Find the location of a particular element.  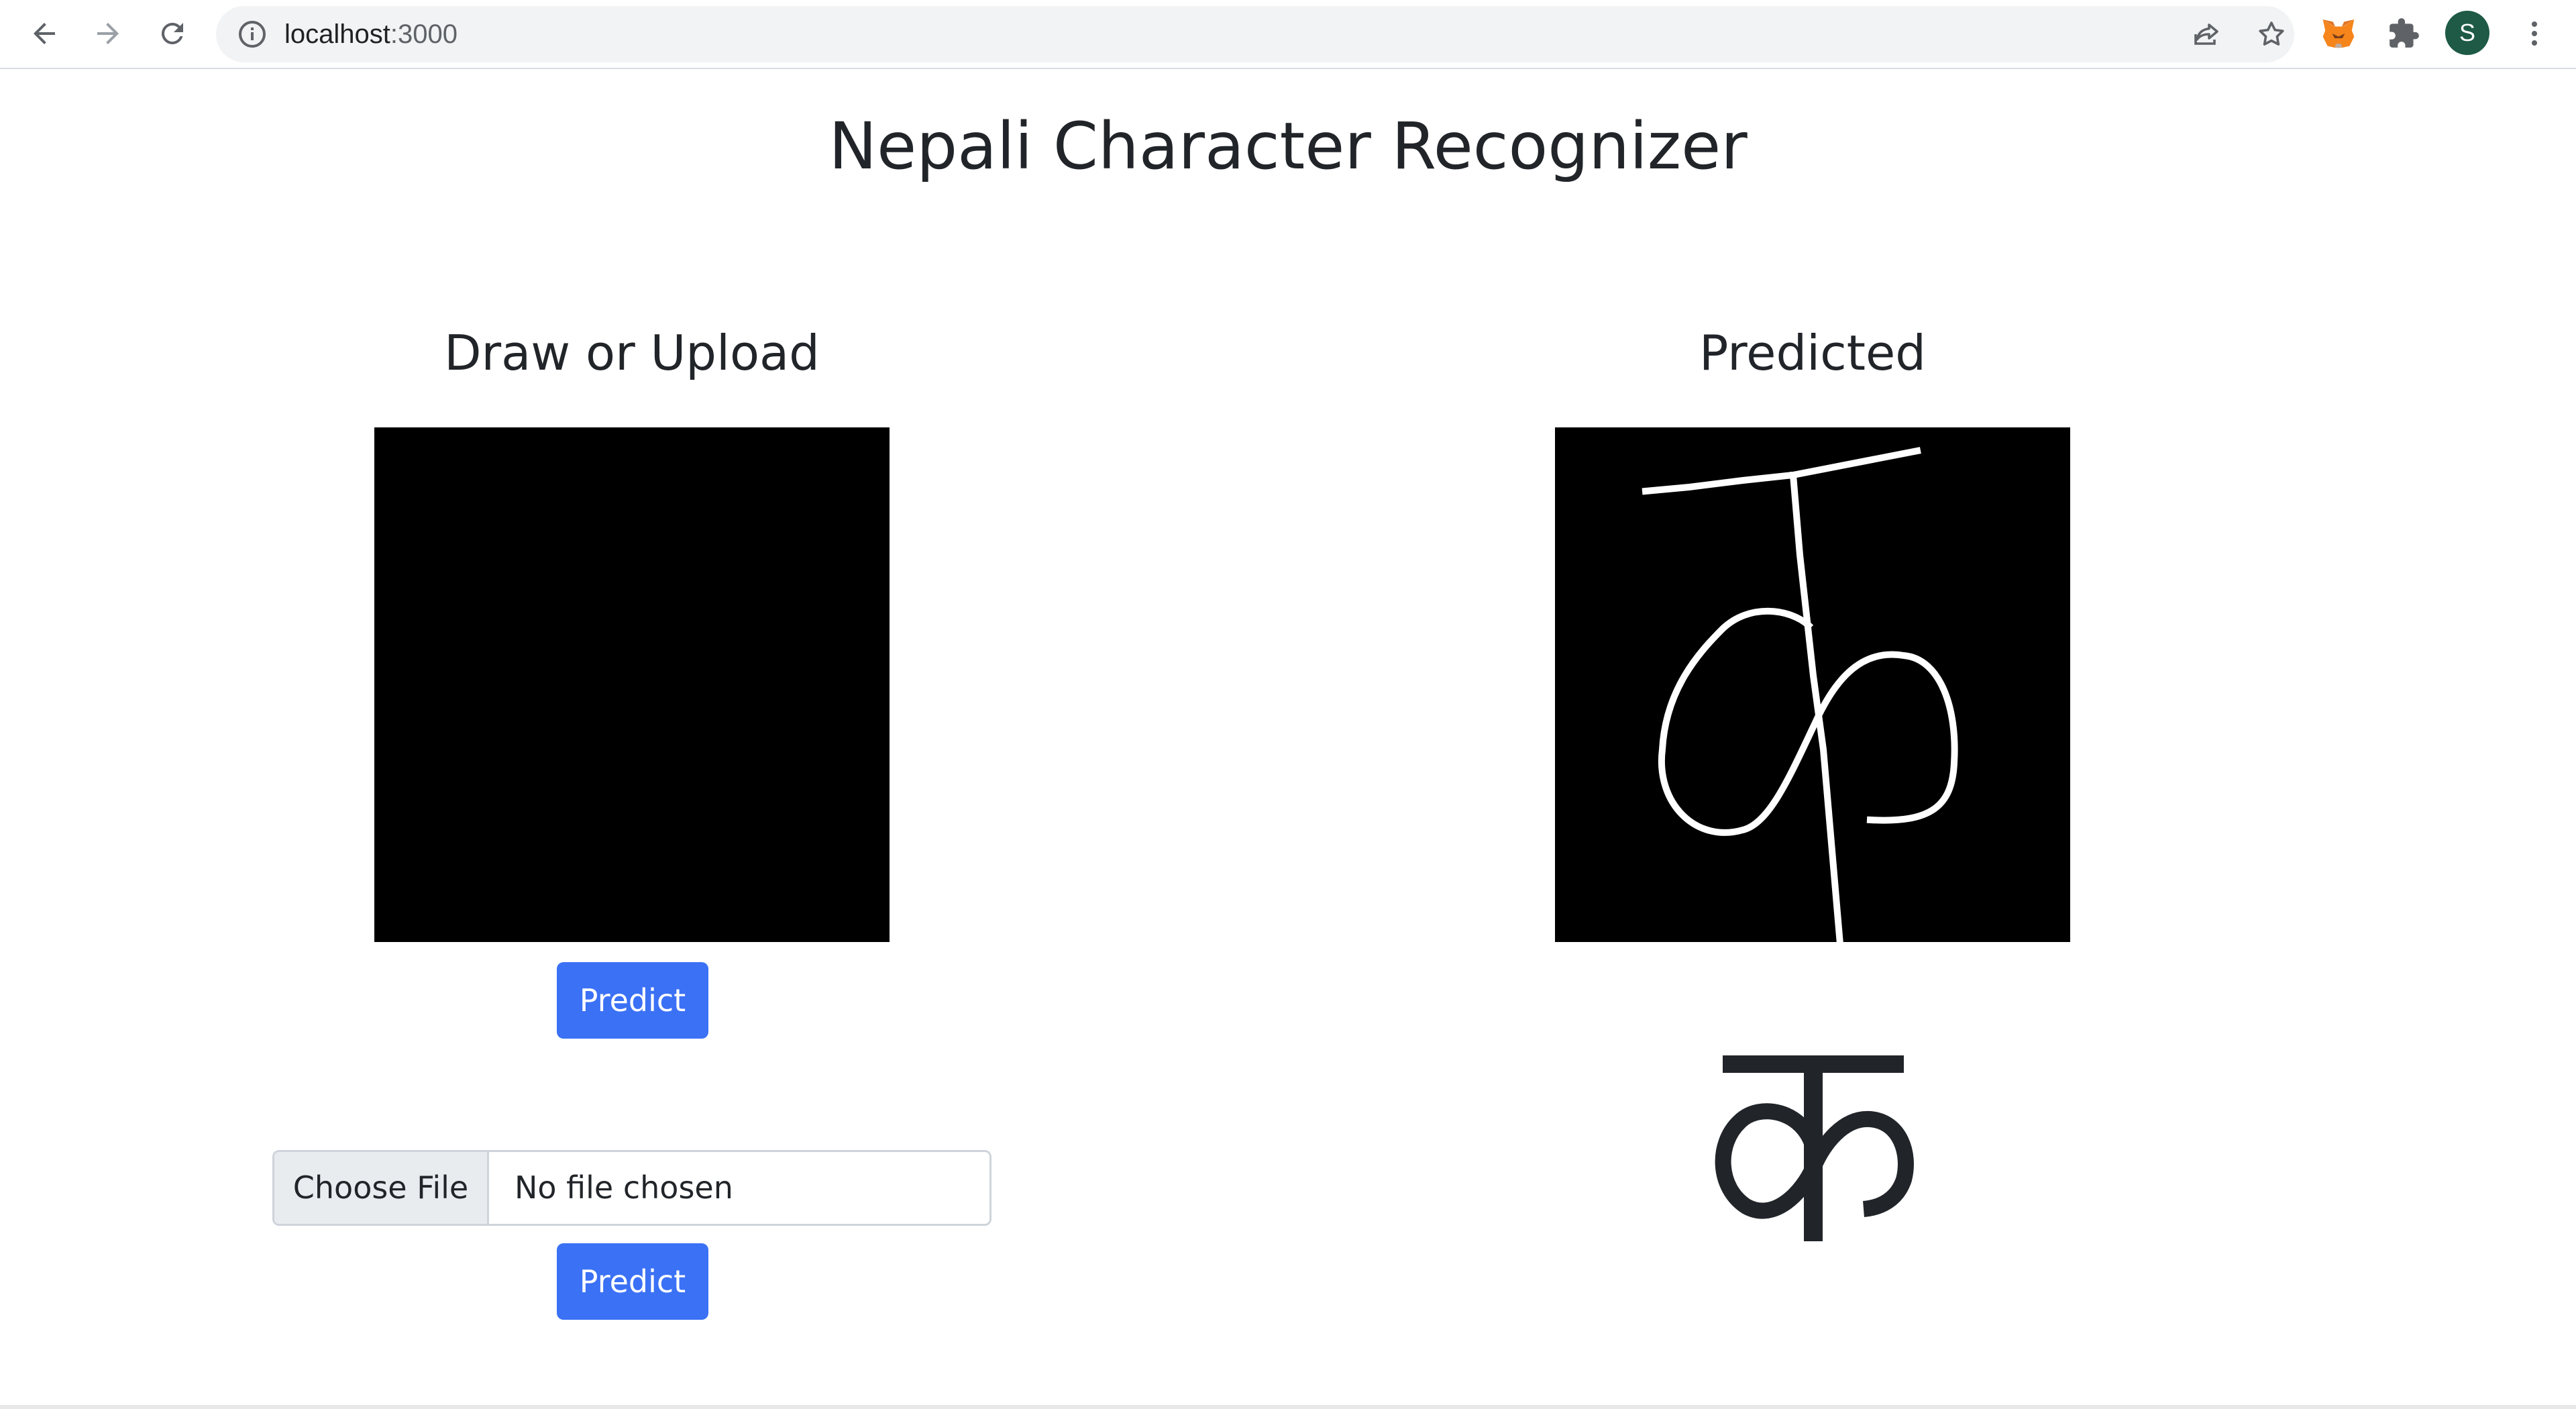

predicted-character-glyph is located at coordinates (1814, 1148).